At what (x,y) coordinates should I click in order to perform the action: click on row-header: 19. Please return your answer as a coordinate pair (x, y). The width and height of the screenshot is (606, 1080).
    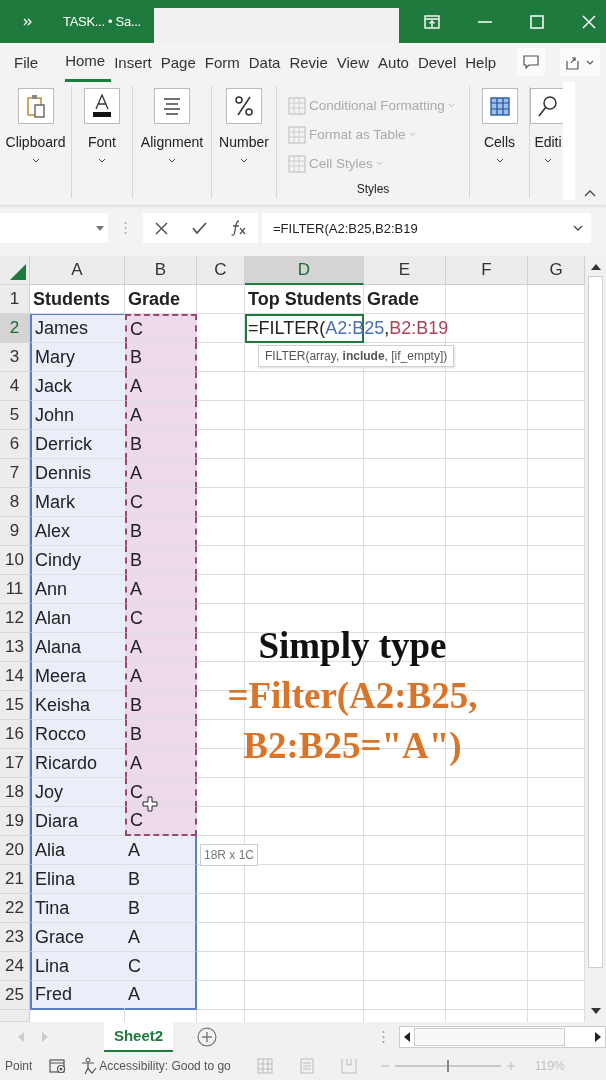
    Looking at the image, I should click on (15, 821).